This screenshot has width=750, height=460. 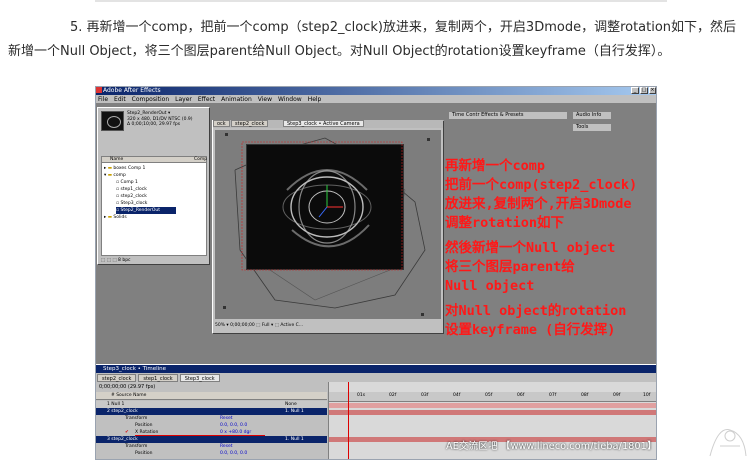 I want to click on layer-list-header: # Source Name, so click(x=211, y=396).